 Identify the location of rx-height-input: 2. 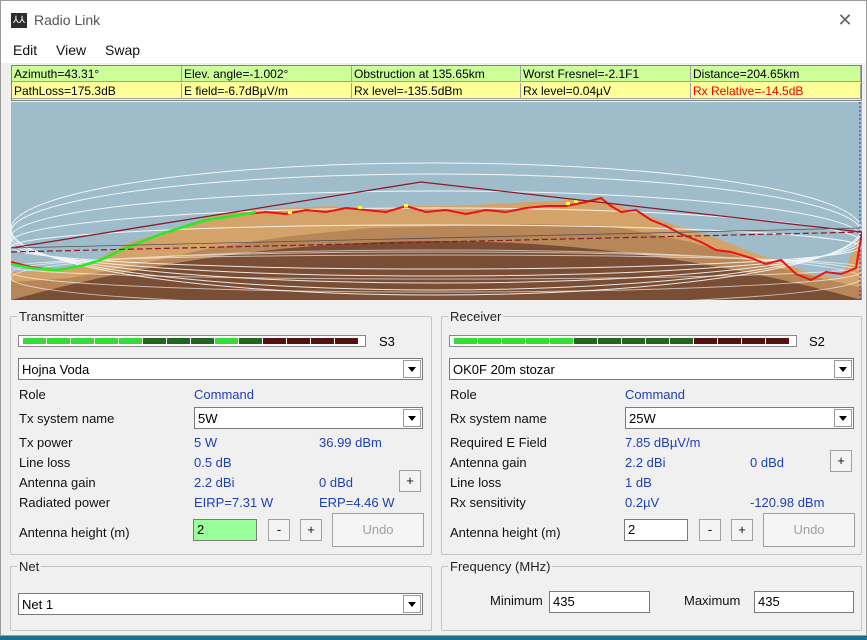
(656, 530).